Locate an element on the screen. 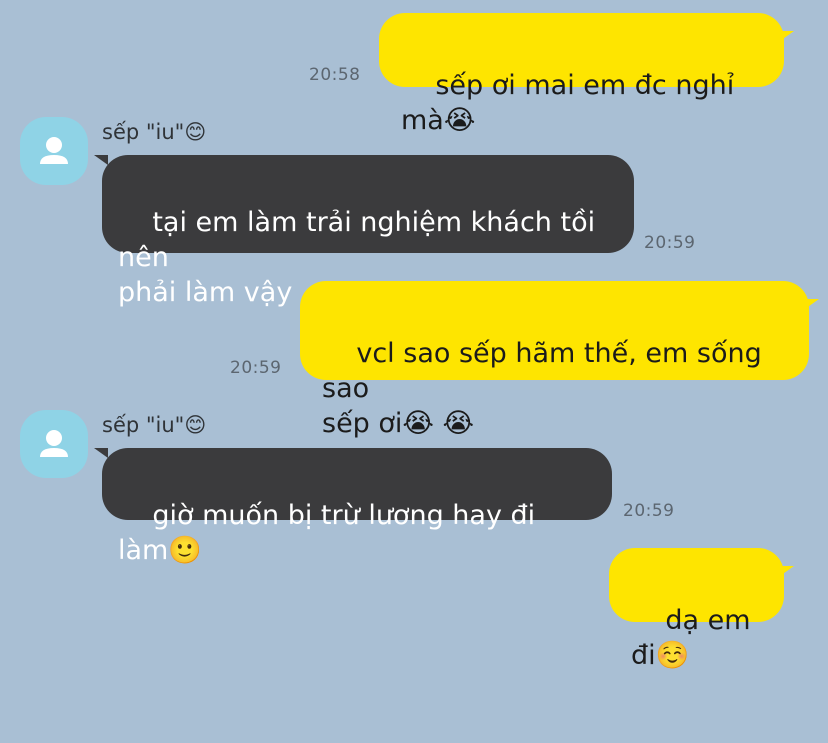 The height and width of the screenshot is (743, 828). message-text: sếp ơi mai em đc nghỉ mà😭 is located at coordinates (572, 103).